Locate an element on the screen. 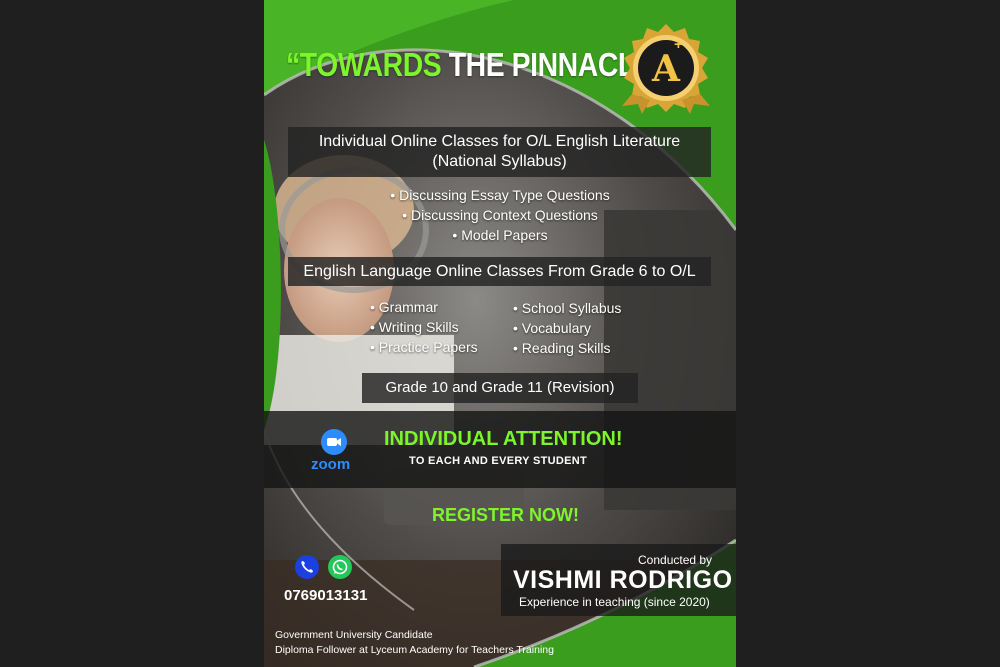 The image size is (1000, 667). revision-box: Grade 10 and Grade 11 (Revision) is located at coordinates (500, 388).